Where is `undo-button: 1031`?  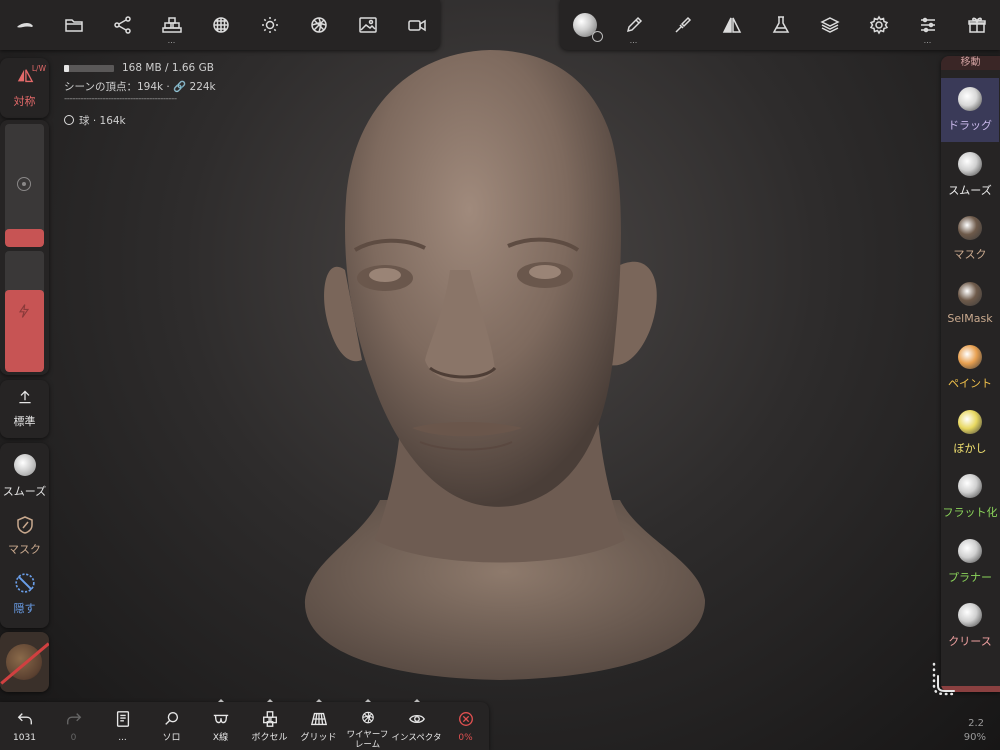 undo-button: 1031 is located at coordinates (24, 726).